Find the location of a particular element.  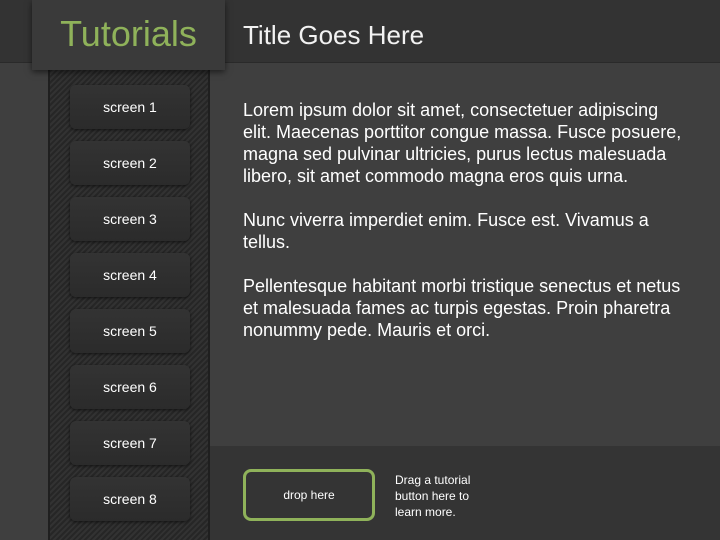

sidebar-item-screen-6: screen 6 is located at coordinates (130, 387).